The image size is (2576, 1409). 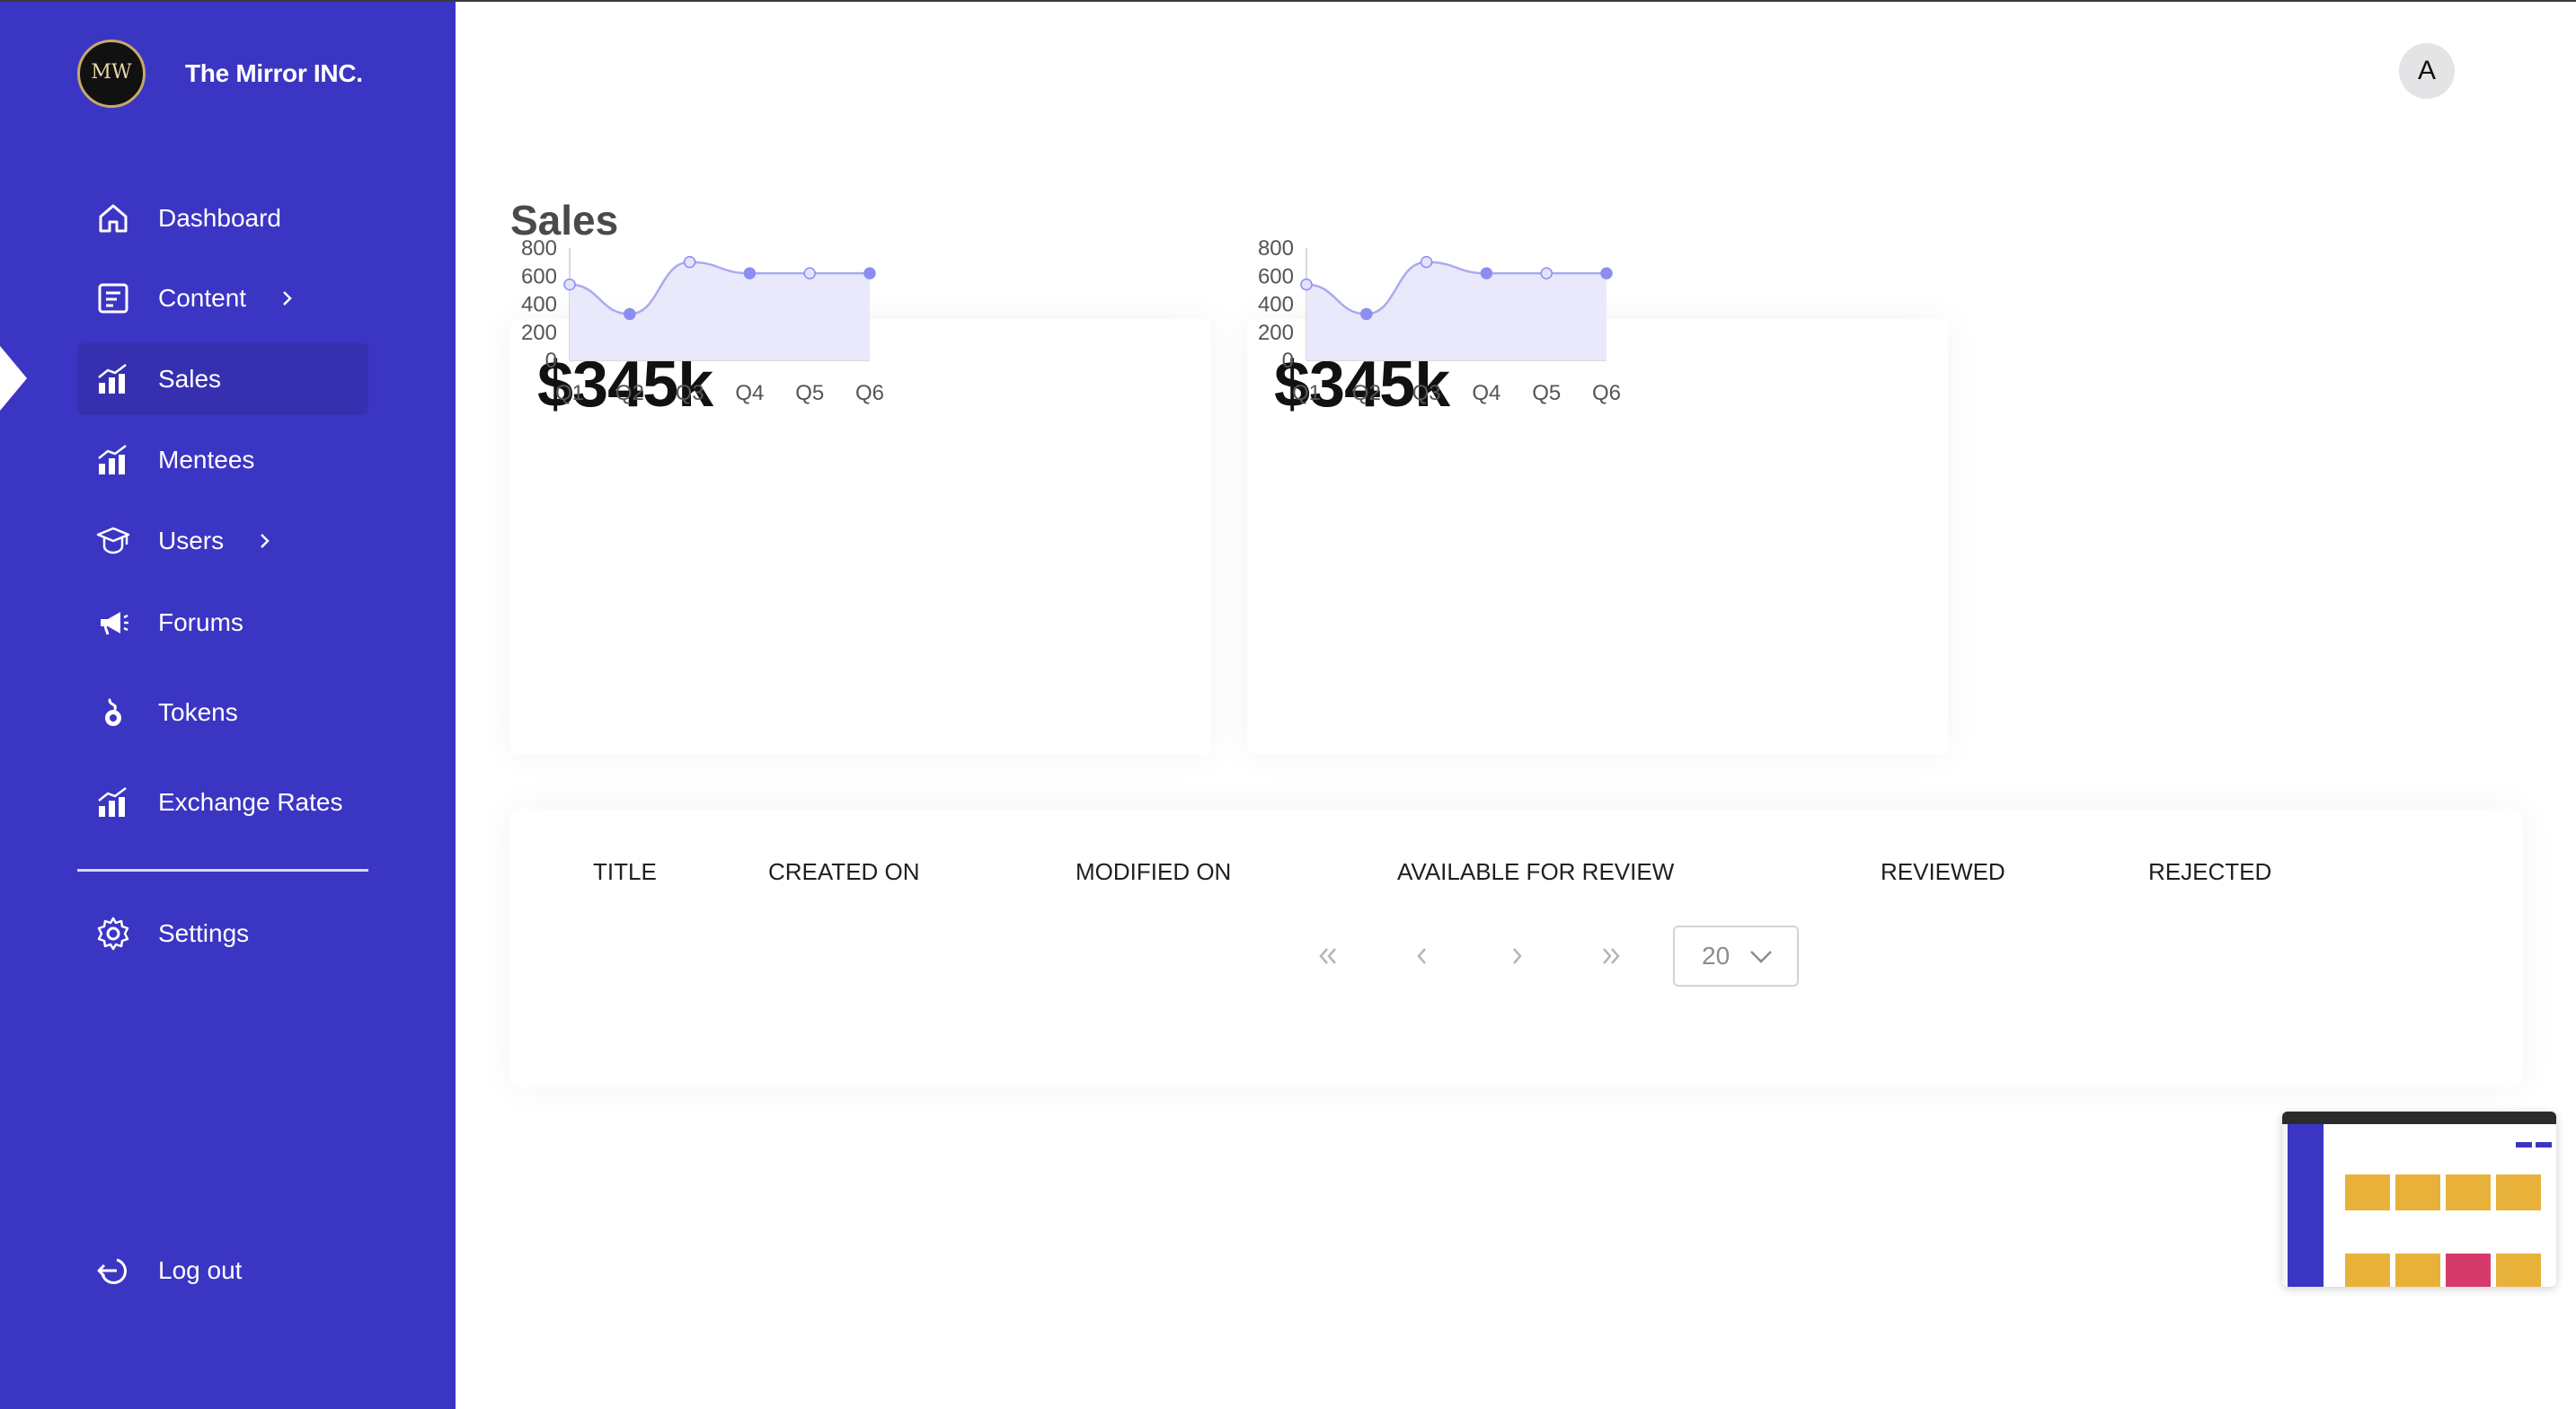 I want to click on pagination: 20, so click(x=1548, y=956).